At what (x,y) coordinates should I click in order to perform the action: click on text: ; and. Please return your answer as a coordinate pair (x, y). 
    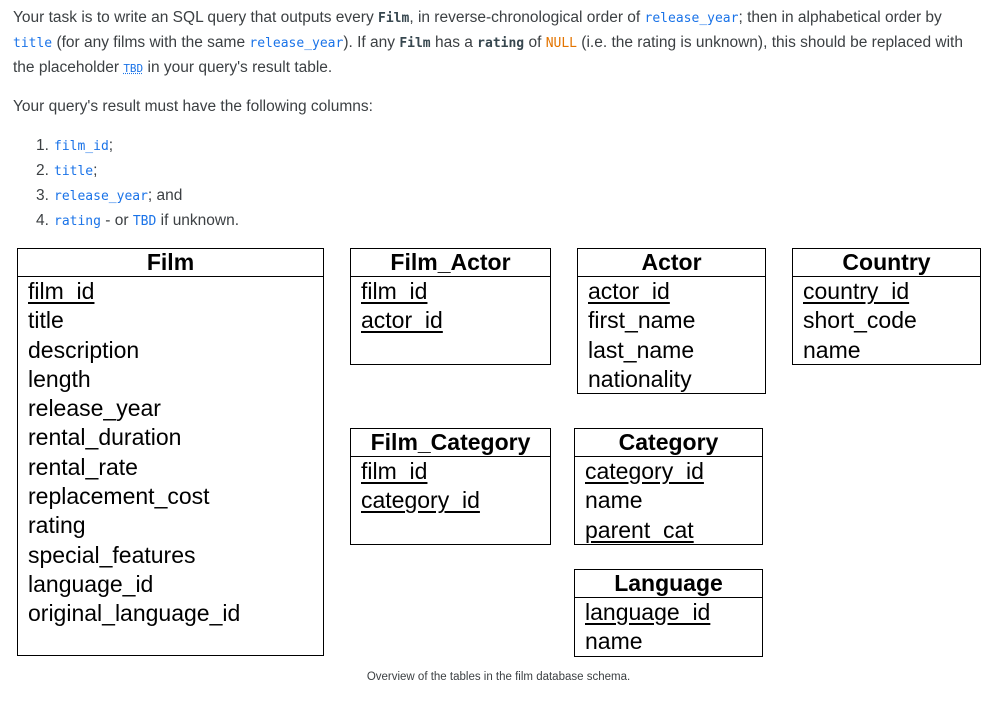
    Looking at the image, I should click on (165, 195).